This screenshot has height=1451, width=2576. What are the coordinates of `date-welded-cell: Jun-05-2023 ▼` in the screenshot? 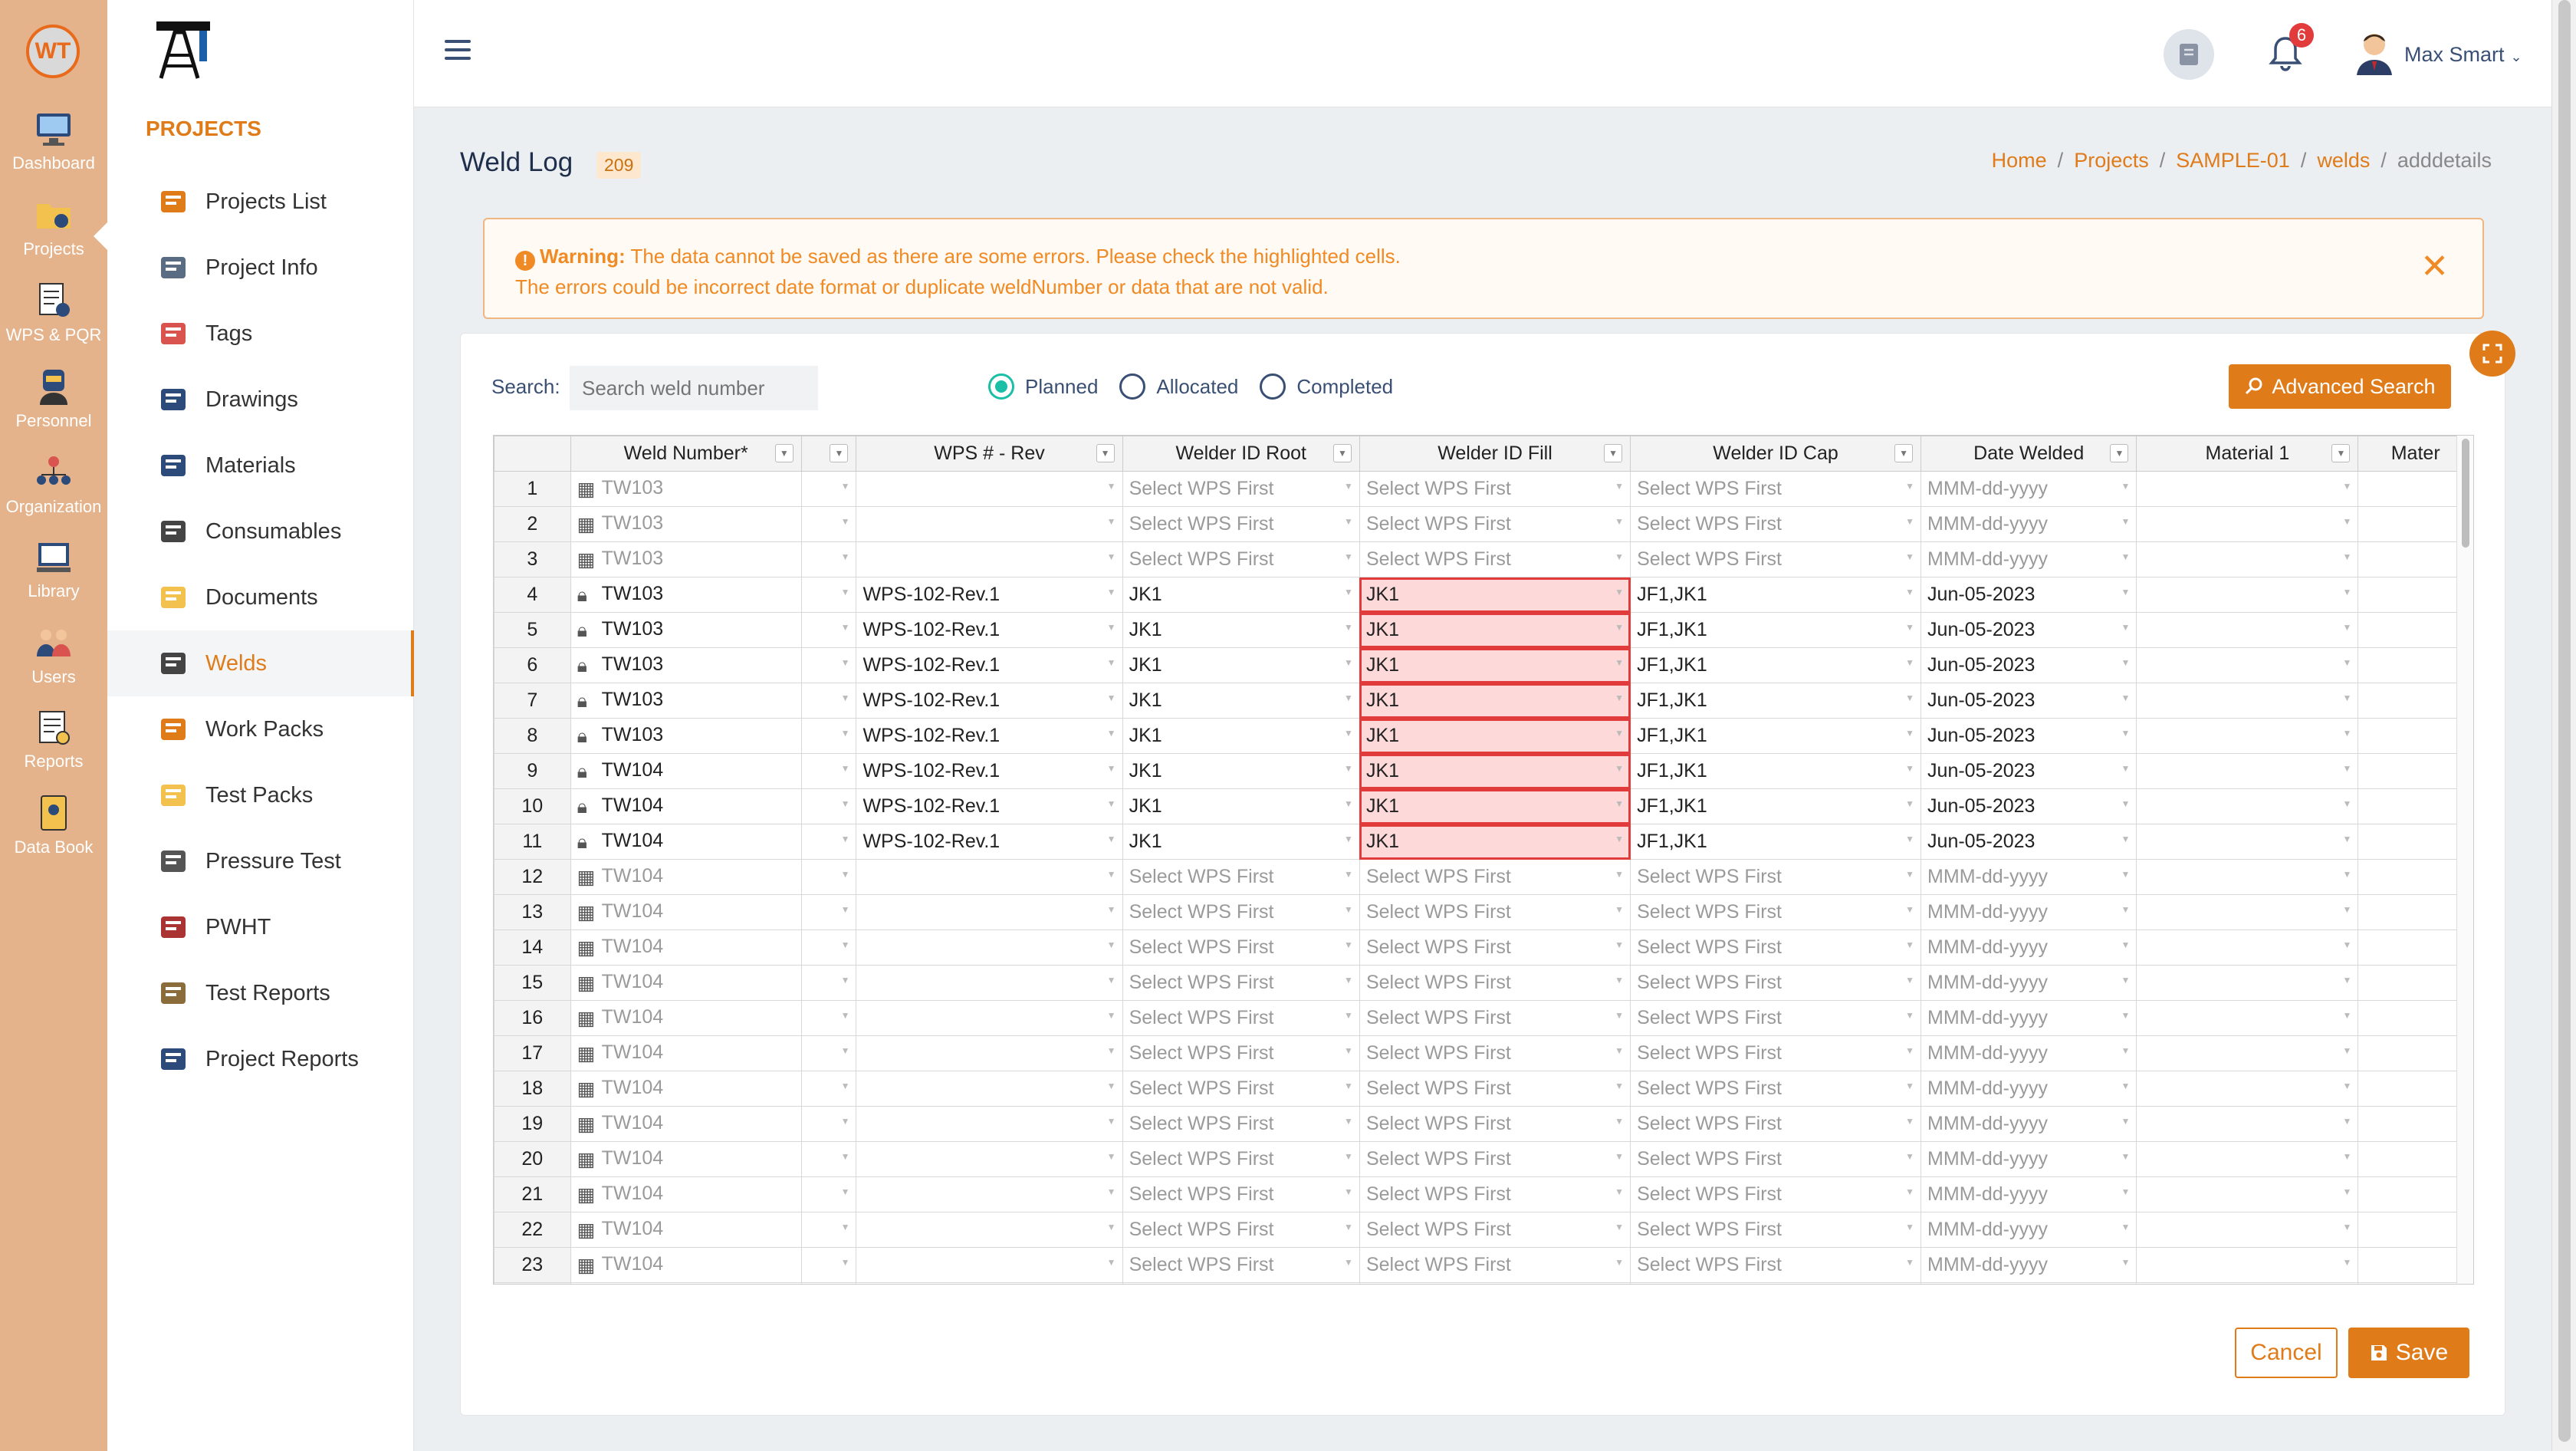 It's located at (2029, 842).